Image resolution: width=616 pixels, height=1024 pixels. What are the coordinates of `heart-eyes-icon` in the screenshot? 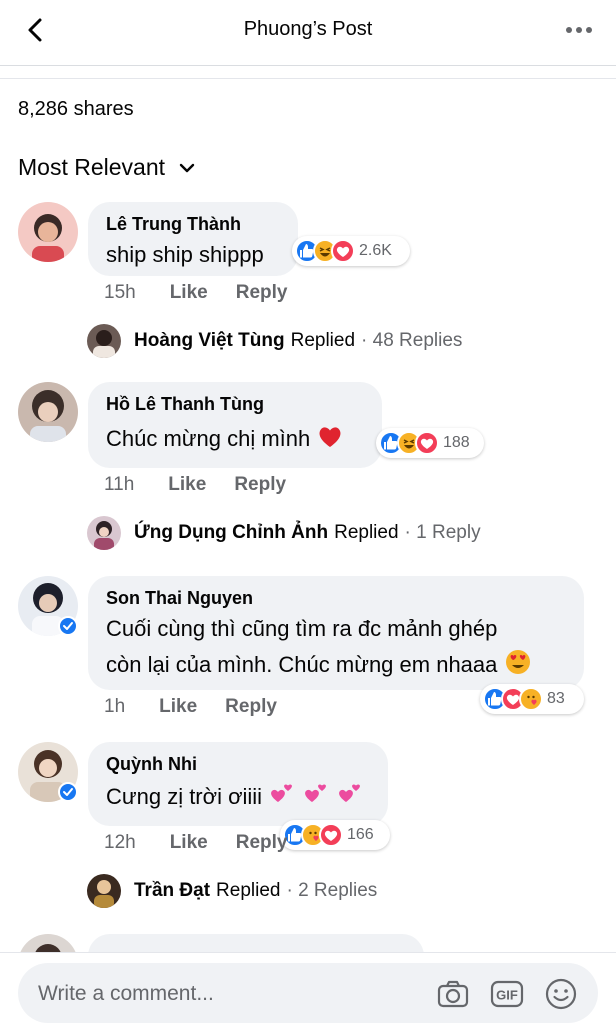 It's located at (517, 662).